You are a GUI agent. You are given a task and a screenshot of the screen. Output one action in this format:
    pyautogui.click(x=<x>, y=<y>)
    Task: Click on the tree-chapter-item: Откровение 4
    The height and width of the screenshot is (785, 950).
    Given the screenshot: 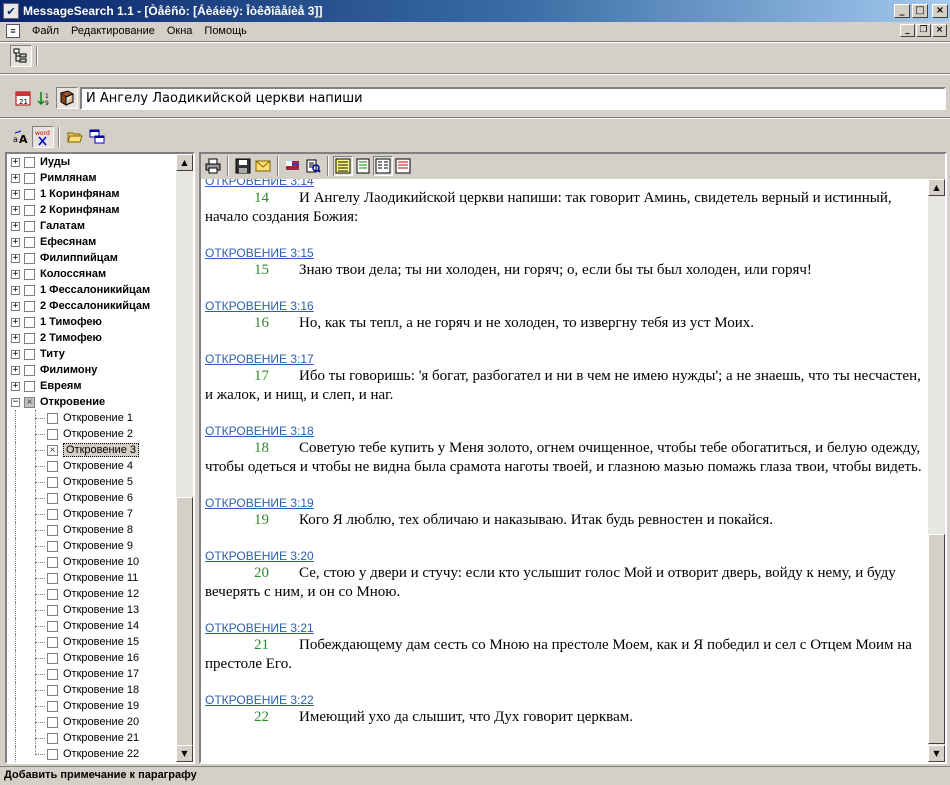 What is the action you would take?
    pyautogui.click(x=91, y=466)
    